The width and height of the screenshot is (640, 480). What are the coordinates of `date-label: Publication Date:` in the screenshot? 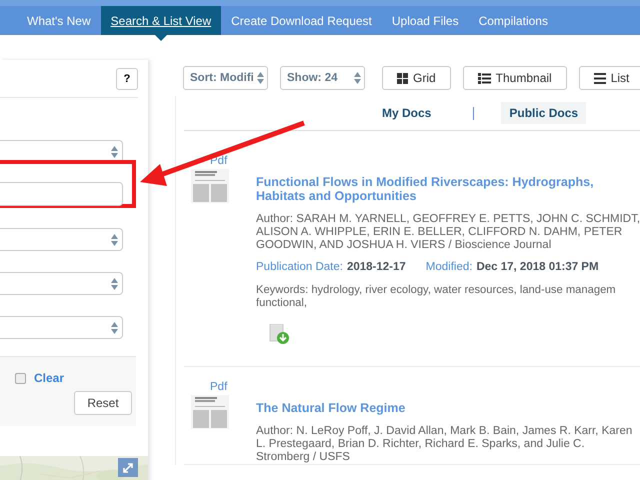 It's located at (299, 267).